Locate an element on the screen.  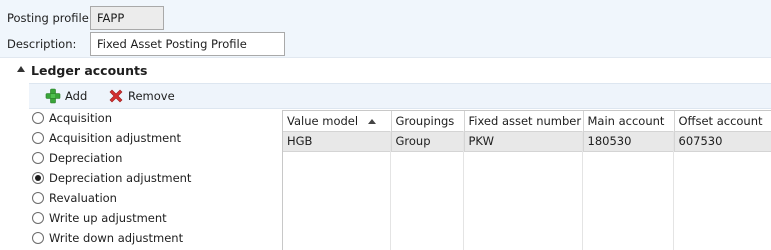
column-header-groupings: Groupings is located at coordinates (428, 121).